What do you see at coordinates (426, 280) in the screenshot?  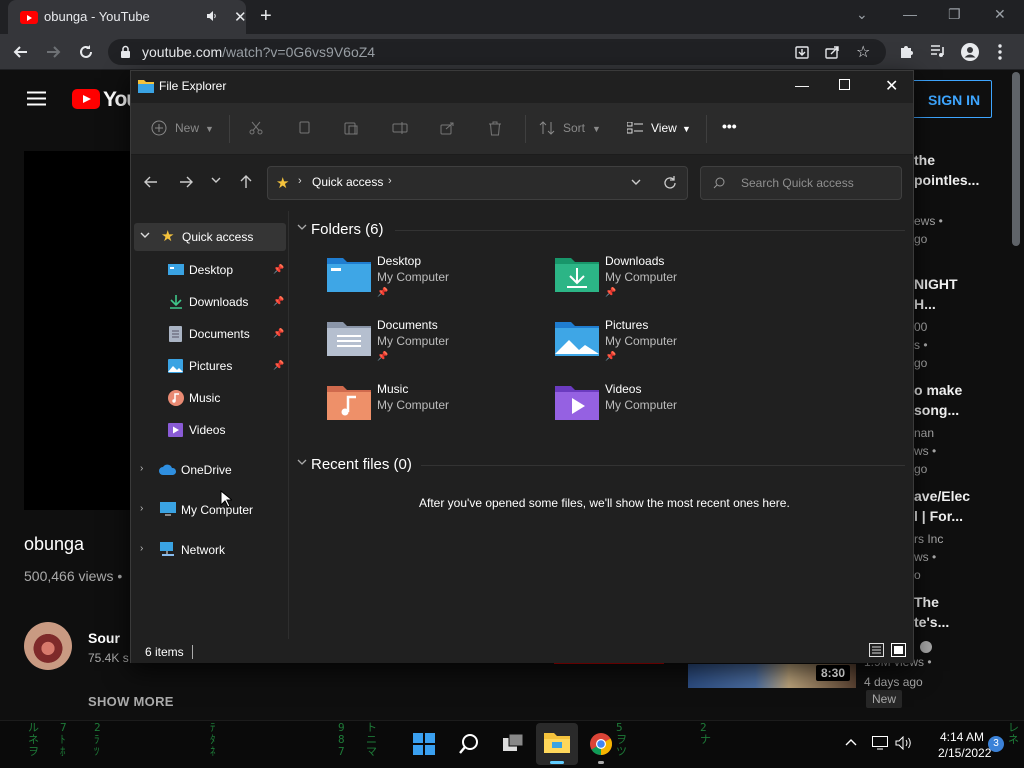 I see `folder-tile-desktop: Desktop My Computer 📌` at bounding box center [426, 280].